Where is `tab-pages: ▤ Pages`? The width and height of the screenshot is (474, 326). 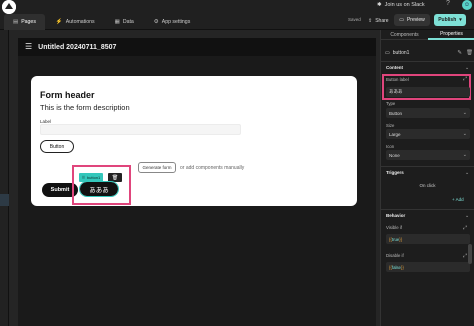
tab-pages: ▤ Pages is located at coordinates (24, 22).